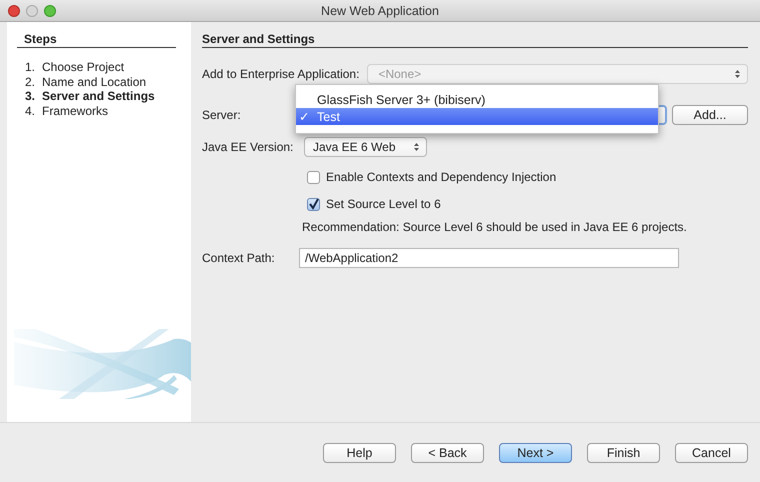 This screenshot has height=482, width=760. I want to click on step-label: Server and Settings, so click(98, 96).